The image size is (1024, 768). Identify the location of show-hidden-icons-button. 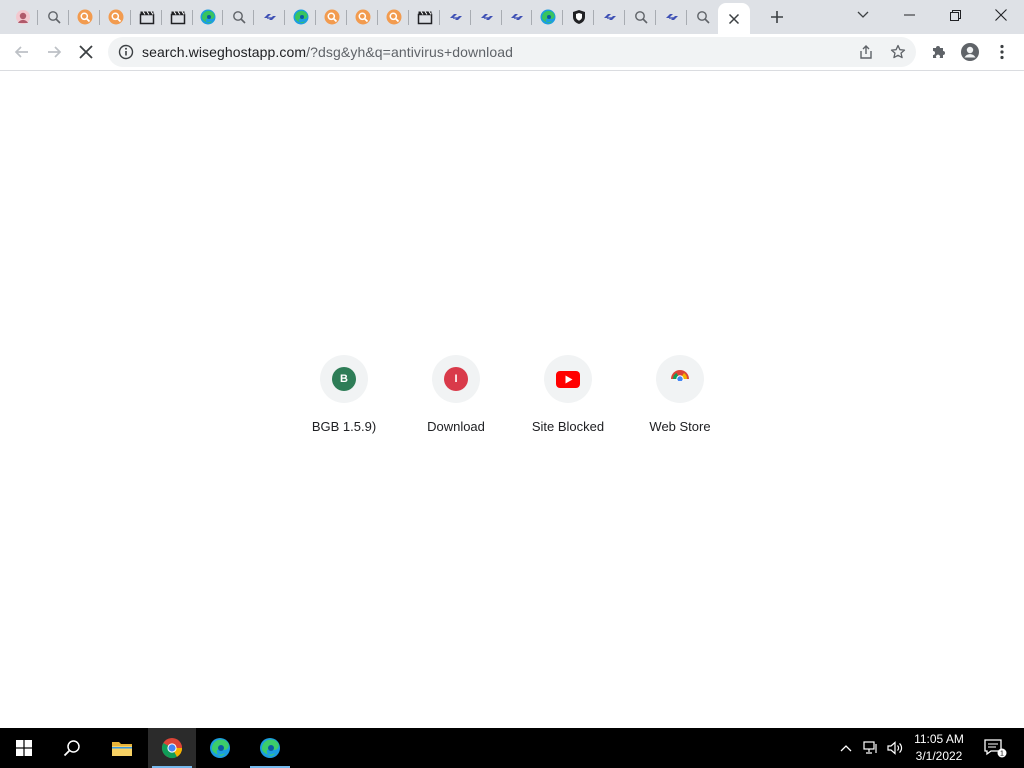
(846, 748).